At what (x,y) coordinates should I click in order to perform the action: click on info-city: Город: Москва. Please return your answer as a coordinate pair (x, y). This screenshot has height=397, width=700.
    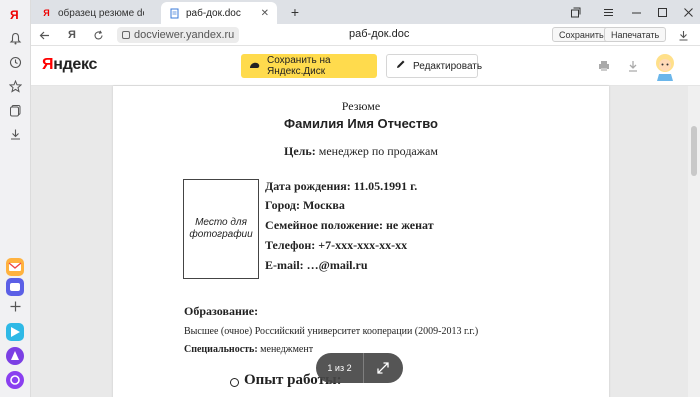
    Looking at the image, I should click on (305, 205).